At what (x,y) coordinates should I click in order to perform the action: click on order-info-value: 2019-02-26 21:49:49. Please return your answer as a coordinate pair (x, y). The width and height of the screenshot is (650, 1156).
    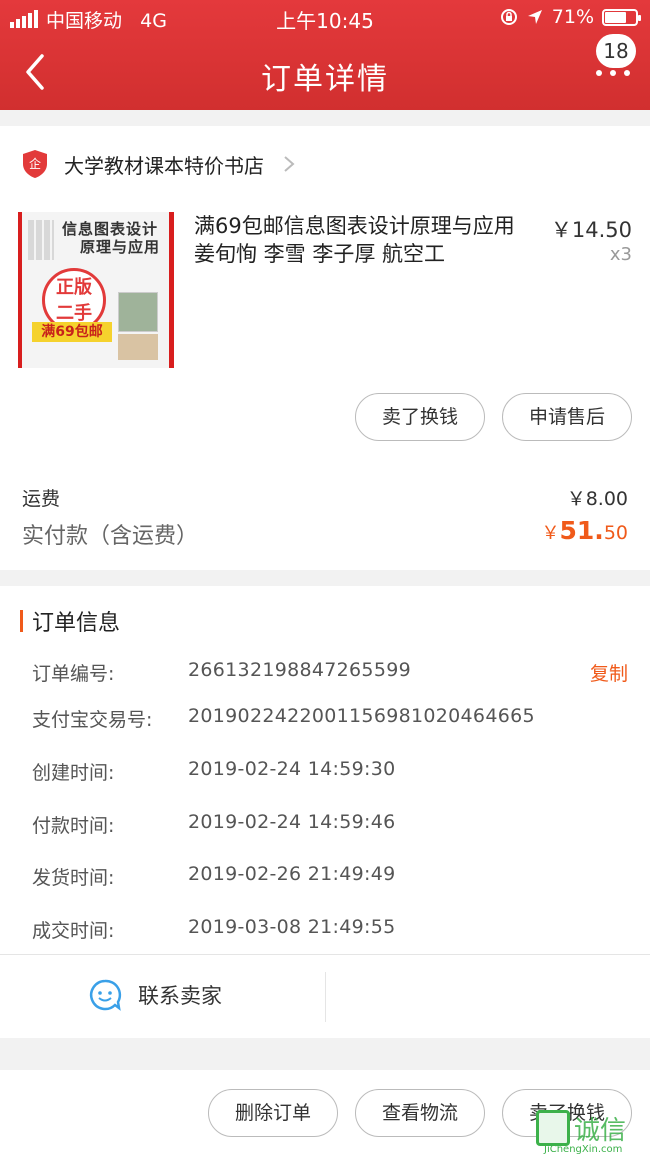
    Looking at the image, I should click on (292, 874).